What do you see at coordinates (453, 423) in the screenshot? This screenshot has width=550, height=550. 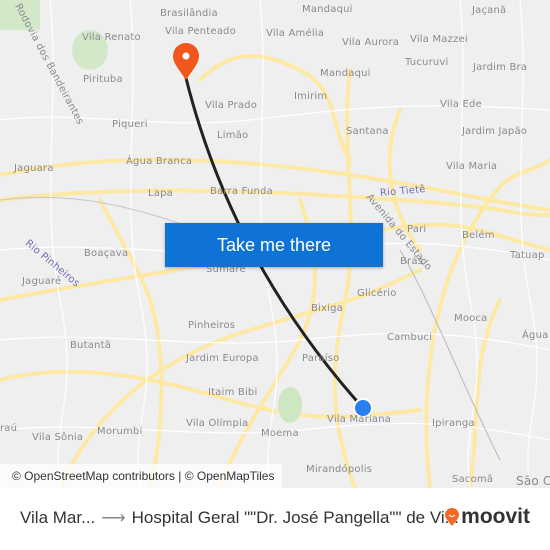 I see `map-label: Ipiranga` at bounding box center [453, 423].